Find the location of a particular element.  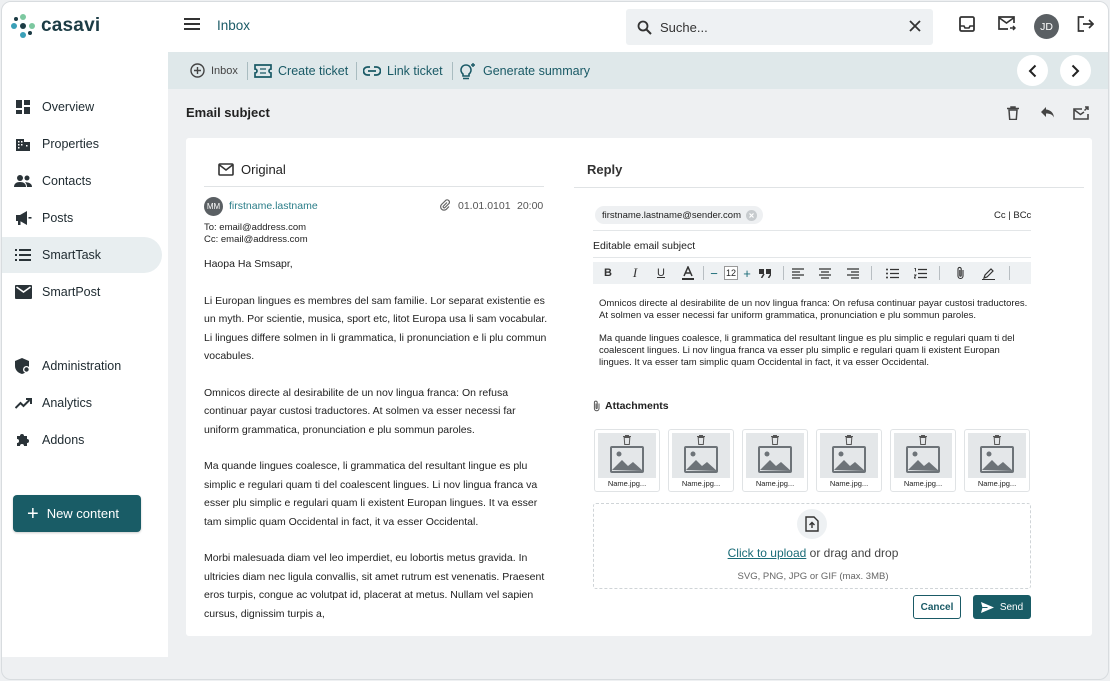

click-to-upload-link: Click to upload is located at coordinates (767, 553).